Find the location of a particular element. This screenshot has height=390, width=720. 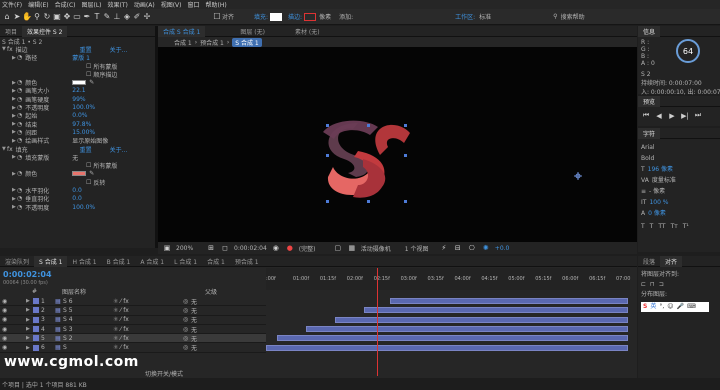

menu-item: 合成(C) is located at coordinates (65, 4).